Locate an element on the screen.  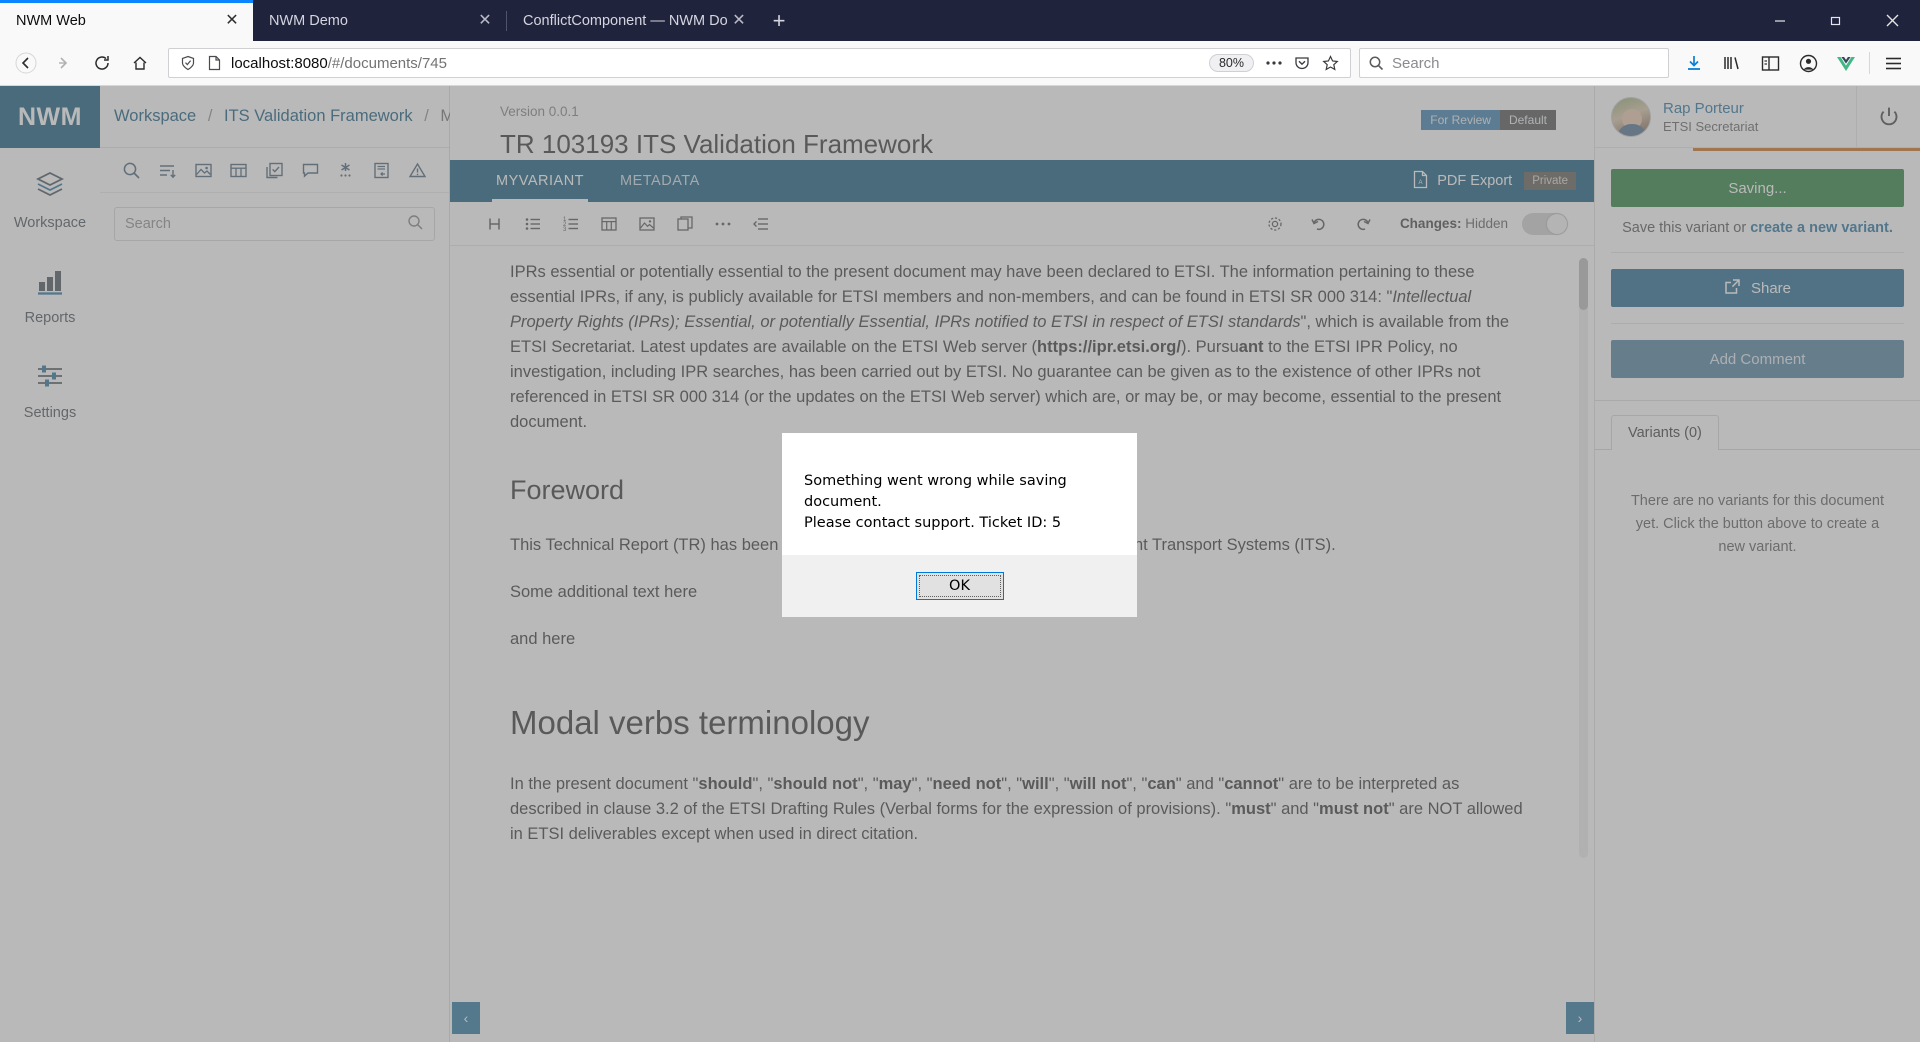
home-button is located at coordinates (140, 63).